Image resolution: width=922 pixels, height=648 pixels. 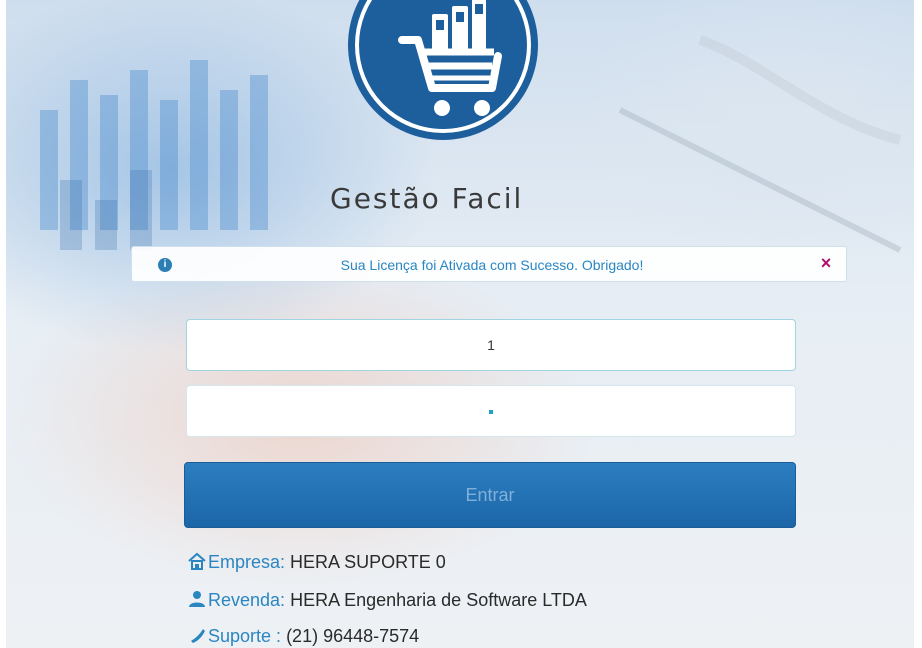 What do you see at coordinates (165, 265) in the screenshot?
I see `info-icon: i` at bounding box center [165, 265].